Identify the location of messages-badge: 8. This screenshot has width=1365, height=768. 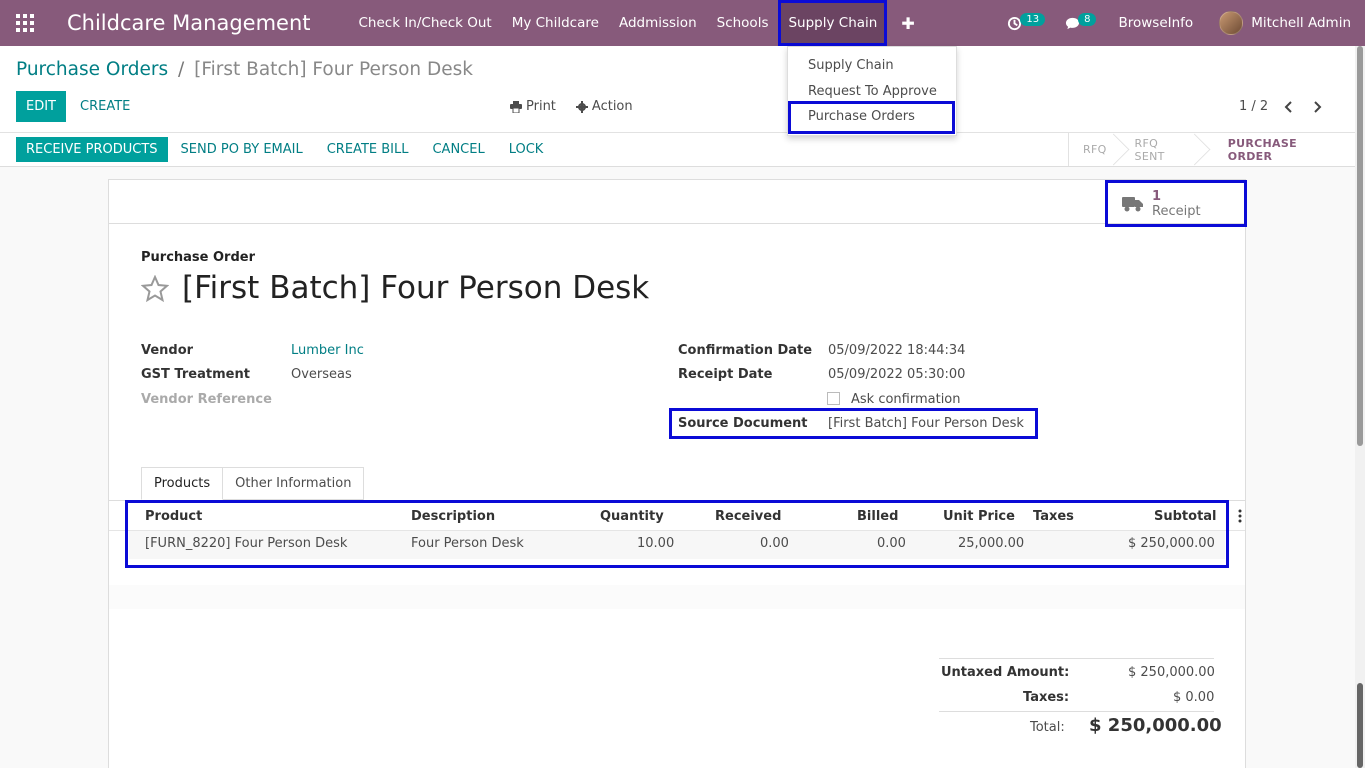
(1087, 19).